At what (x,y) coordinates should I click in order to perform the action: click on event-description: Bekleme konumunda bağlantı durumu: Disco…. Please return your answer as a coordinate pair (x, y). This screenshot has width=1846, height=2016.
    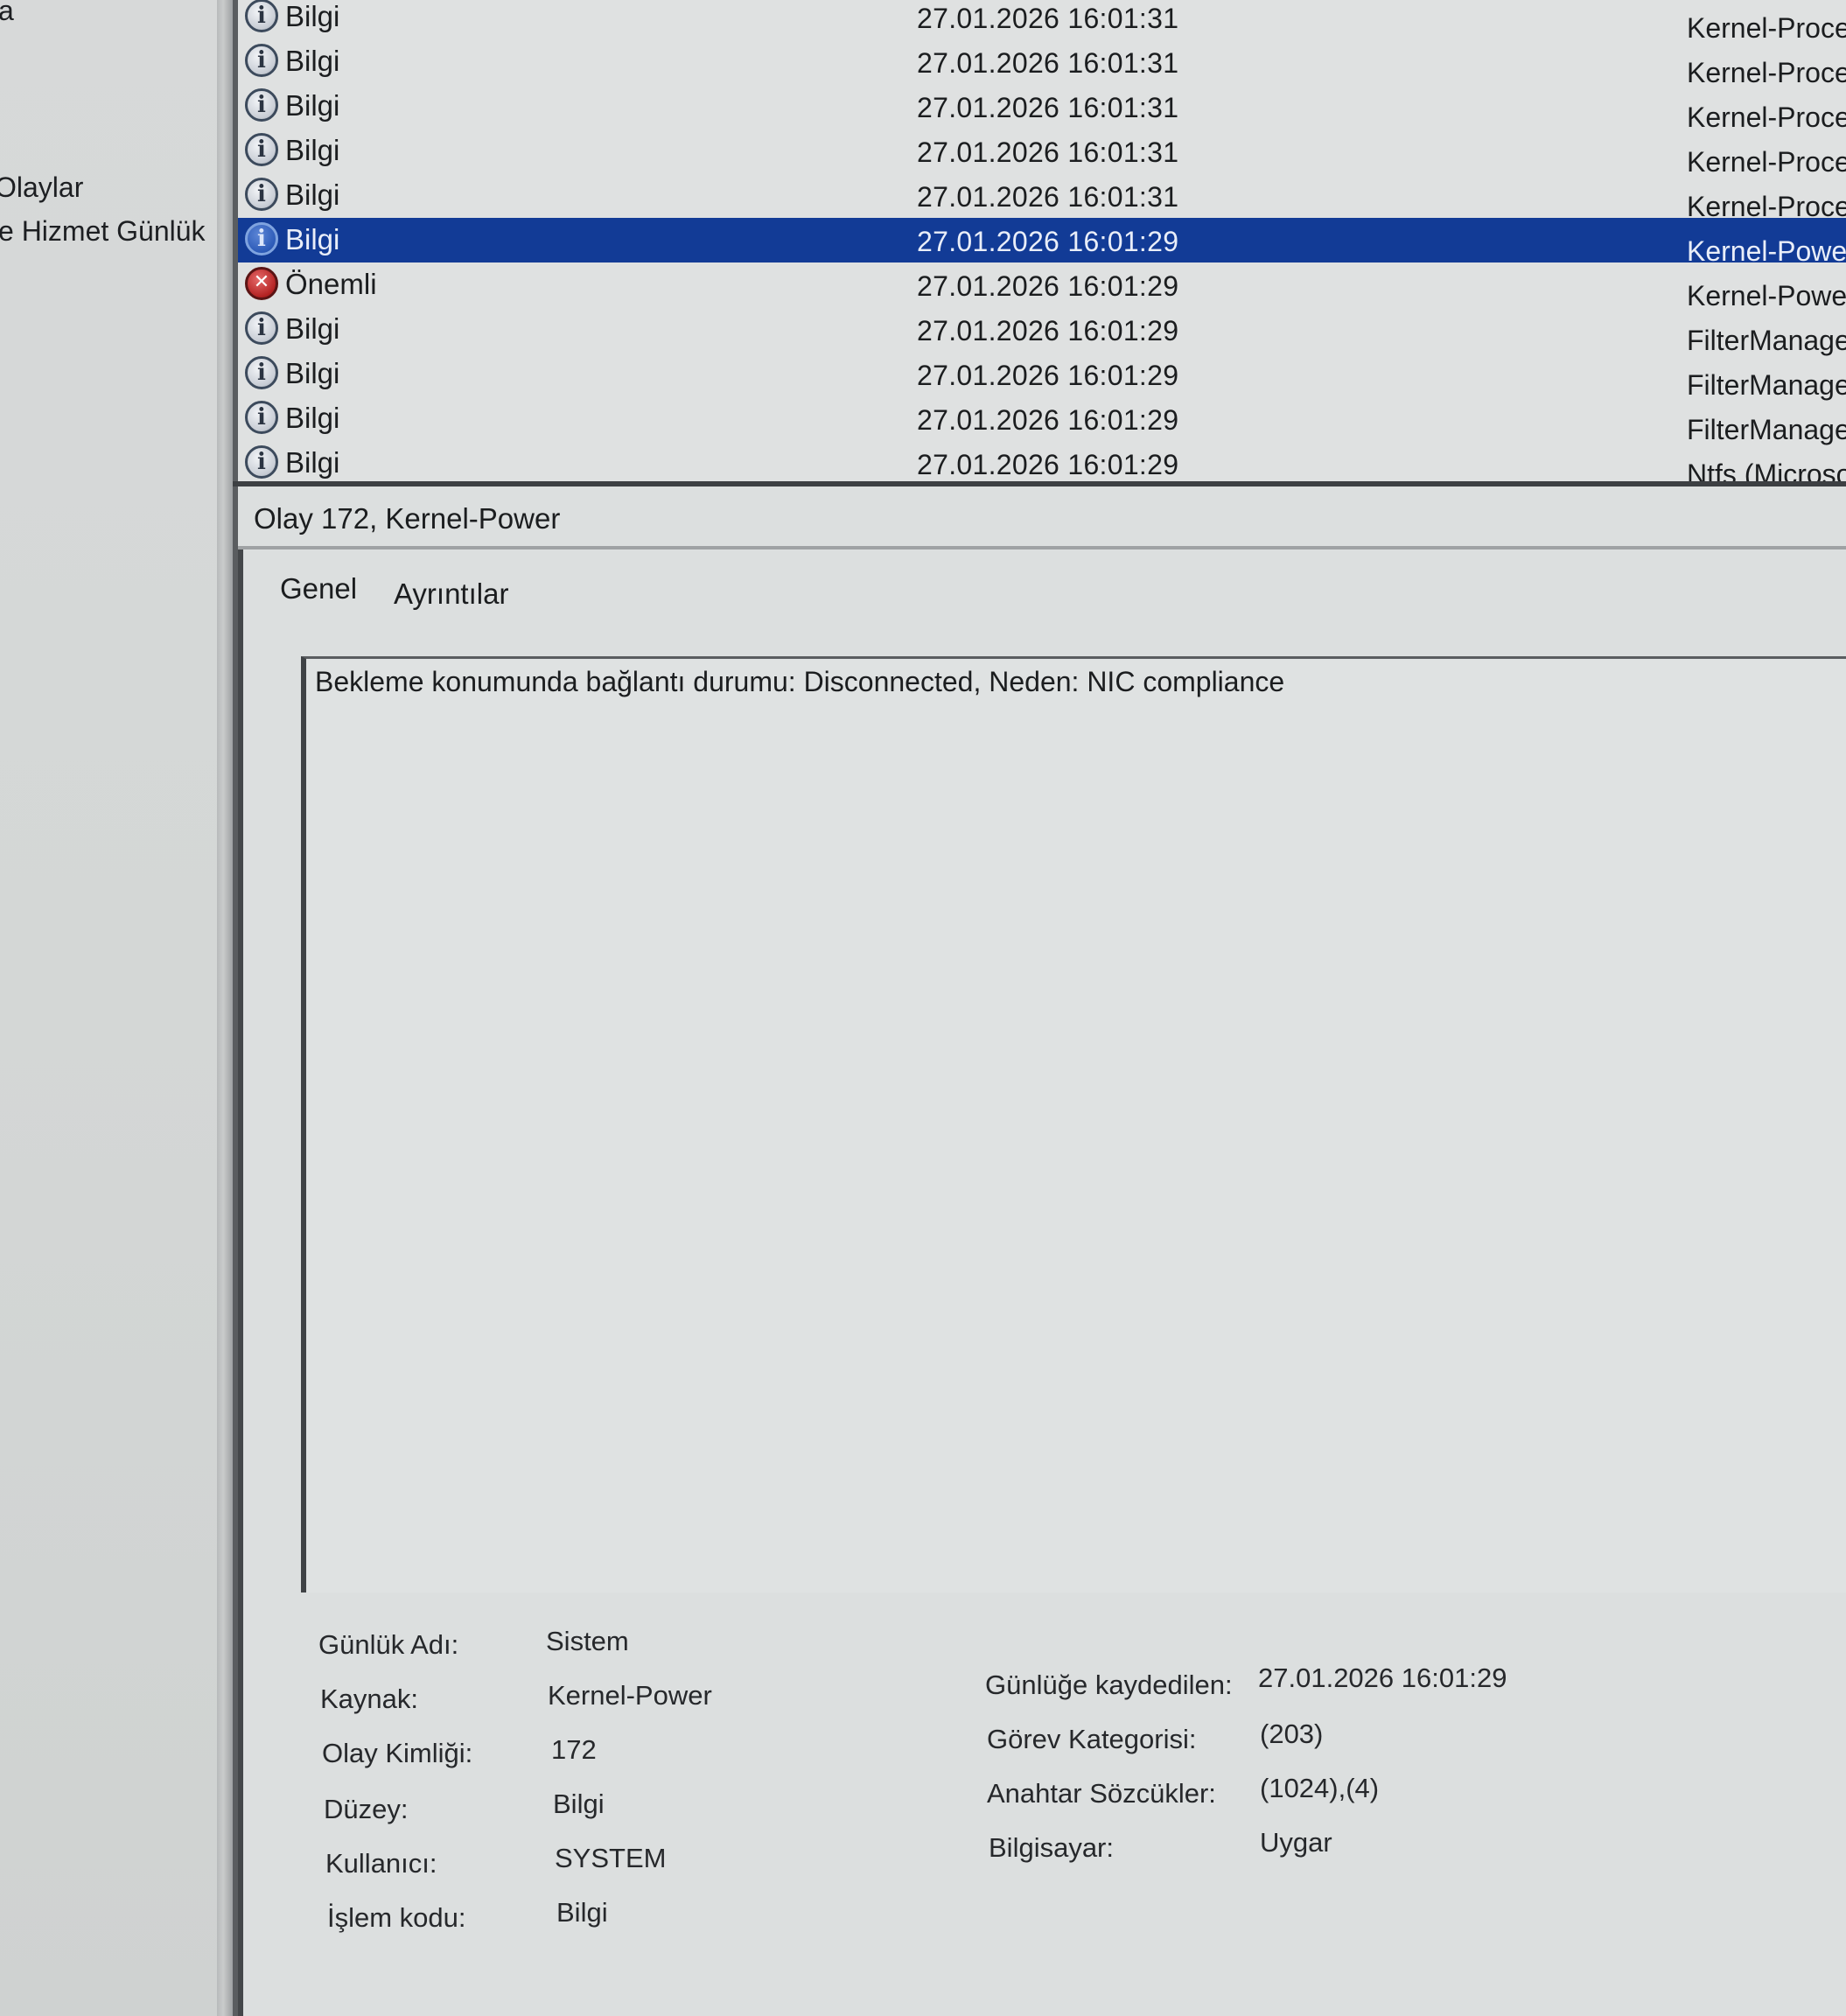
    Looking at the image, I should click on (800, 681).